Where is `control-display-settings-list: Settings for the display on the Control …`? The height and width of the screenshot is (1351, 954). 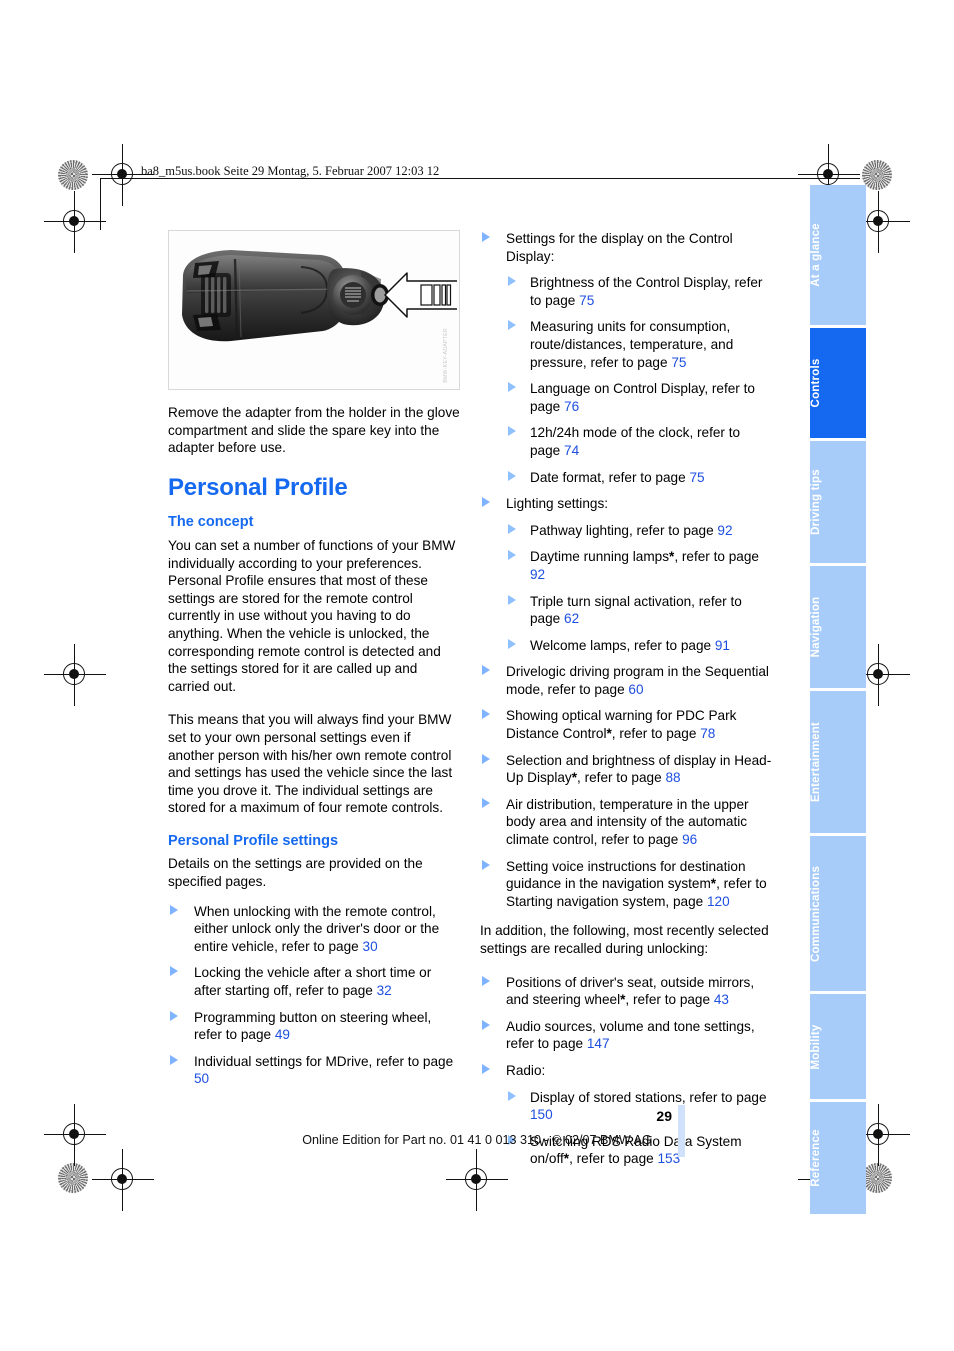 control-display-settings-list: Settings for the display on the Control … is located at coordinates (626, 442).